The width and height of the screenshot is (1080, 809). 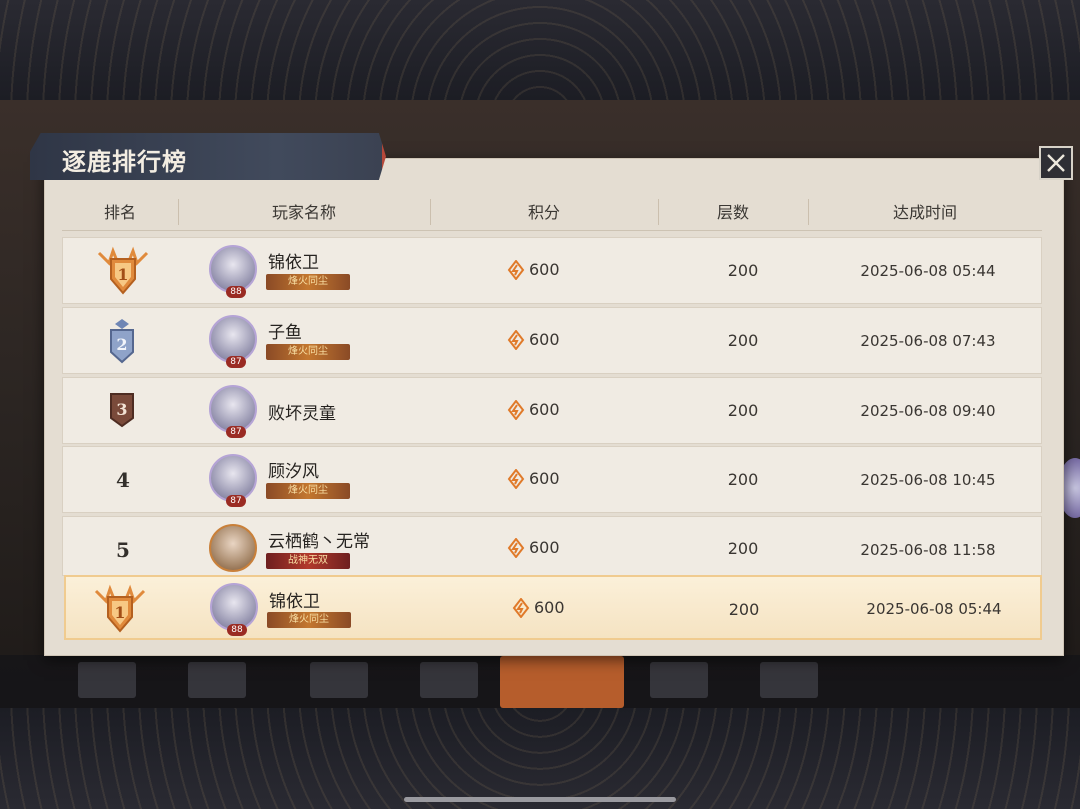 I want to click on player-name: 顾汐风, so click(x=293, y=472).